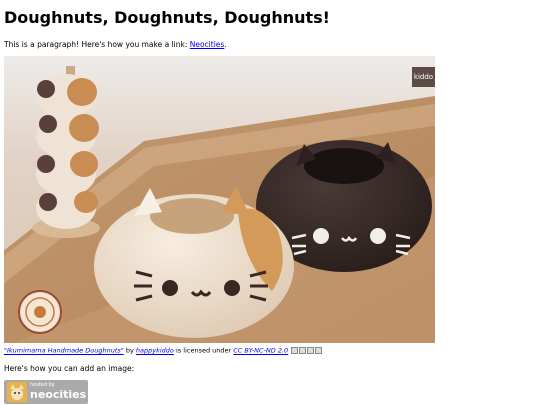 Image resolution: width=540 pixels, height=405 pixels. What do you see at coordinates (295, 350) in the screenshot?
I see `cc-icon` at bounding box center [295, 350].